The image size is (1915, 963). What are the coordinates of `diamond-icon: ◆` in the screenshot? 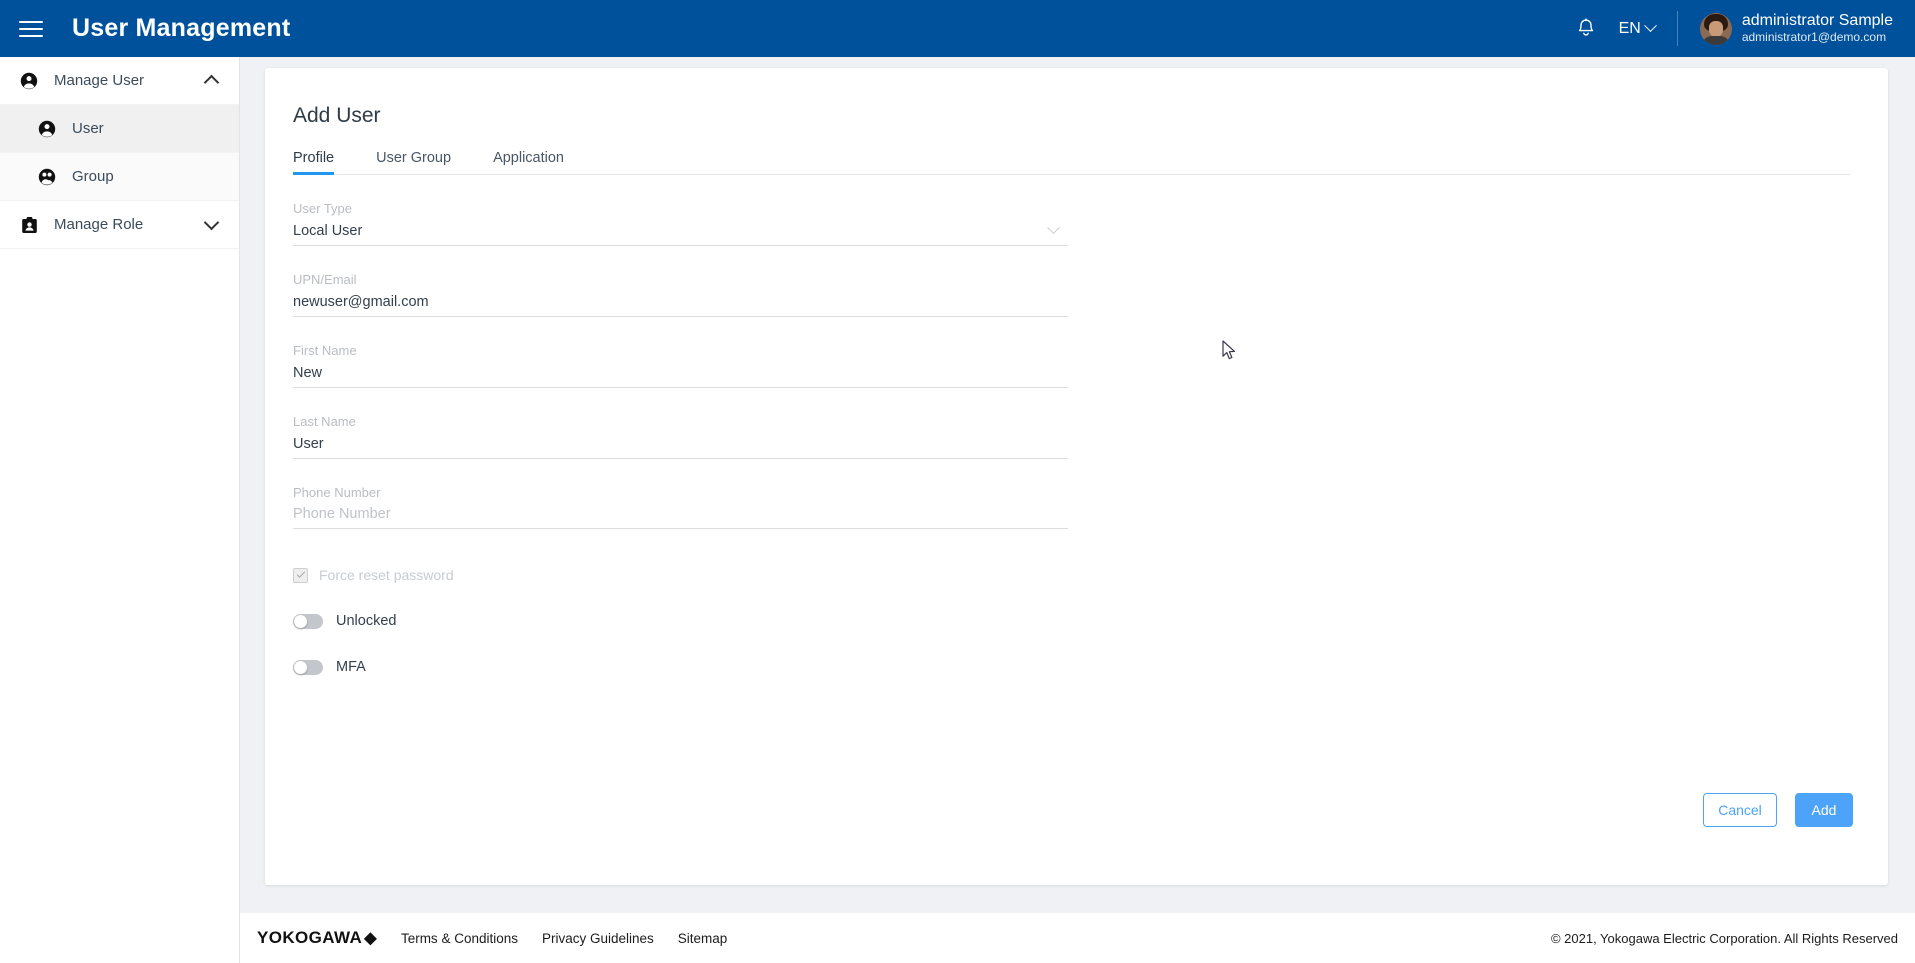 It's located at (370, 938).